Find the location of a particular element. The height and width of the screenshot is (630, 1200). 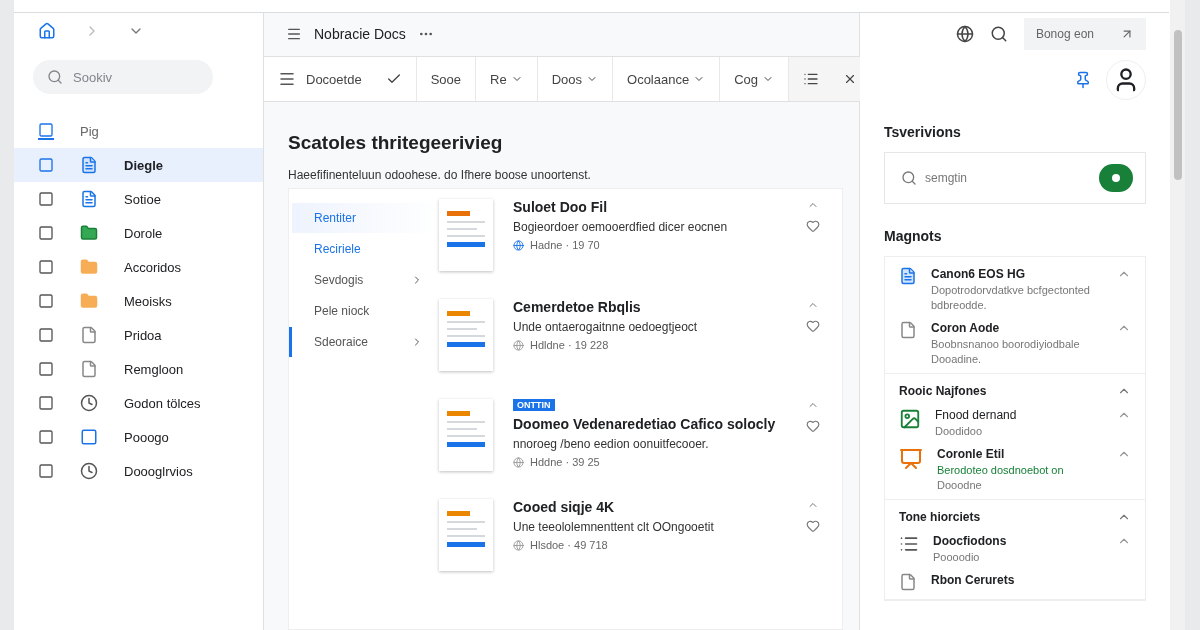

sidebar-item: Dorole is located at coordinates (138, 233).